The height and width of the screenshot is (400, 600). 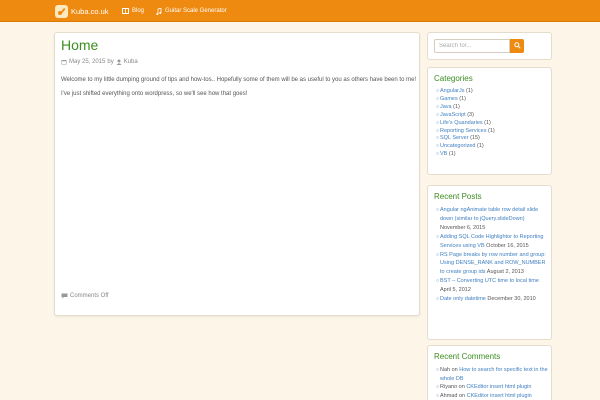 I want to click on comments-status: Comments Off, so click(x=85, y=296).